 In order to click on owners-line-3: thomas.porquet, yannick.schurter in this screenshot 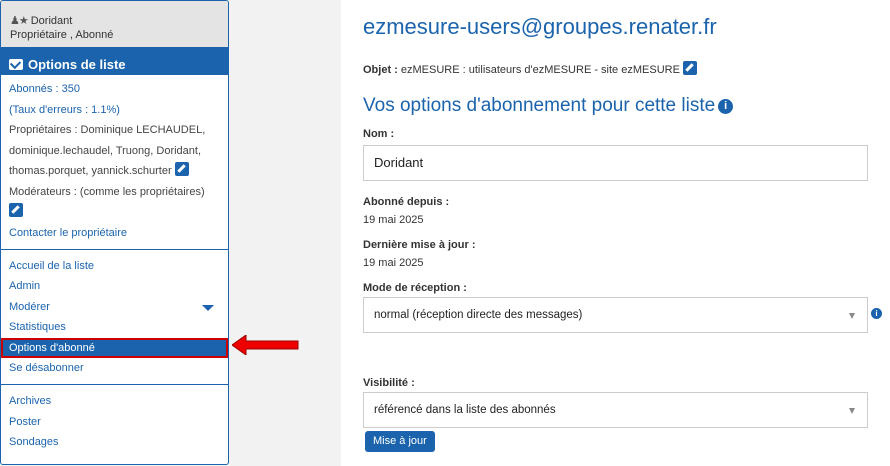, I will do `click(90, 171)`.